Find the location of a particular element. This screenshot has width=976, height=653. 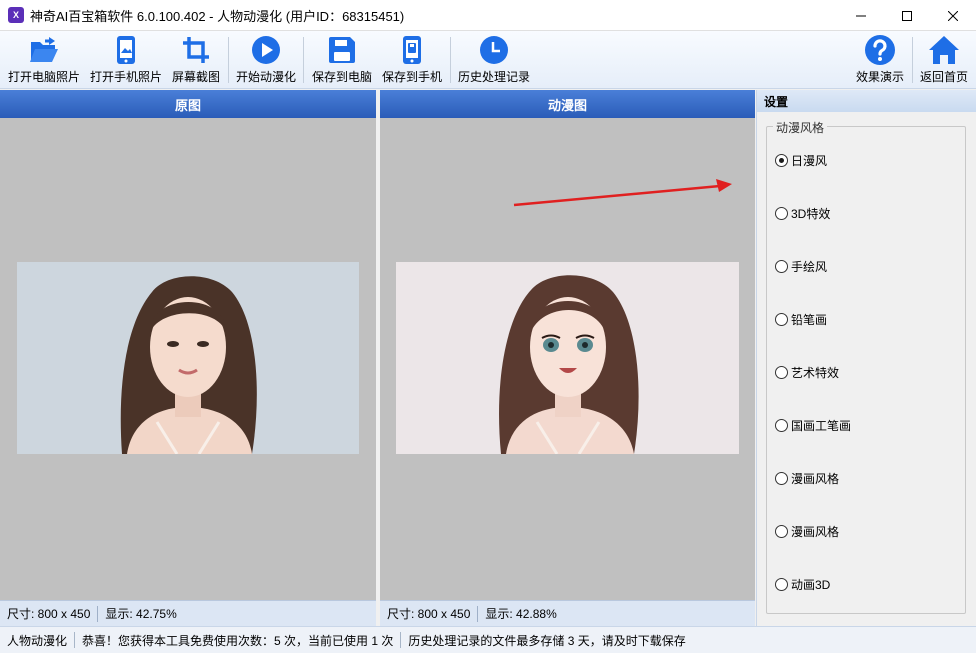

home-icon is located at coordinates (944, 50).